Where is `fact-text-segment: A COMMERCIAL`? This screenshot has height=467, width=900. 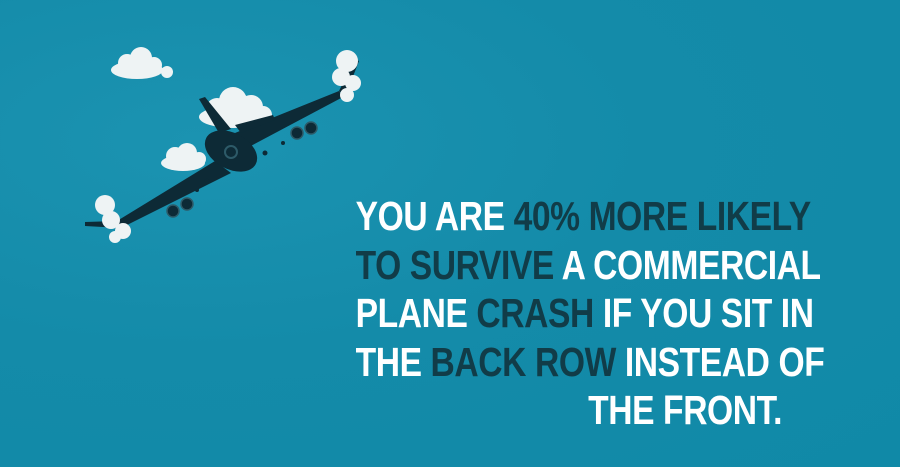 fact-text-segment: A COMMERCIAL is located at coordinates (687, 264).